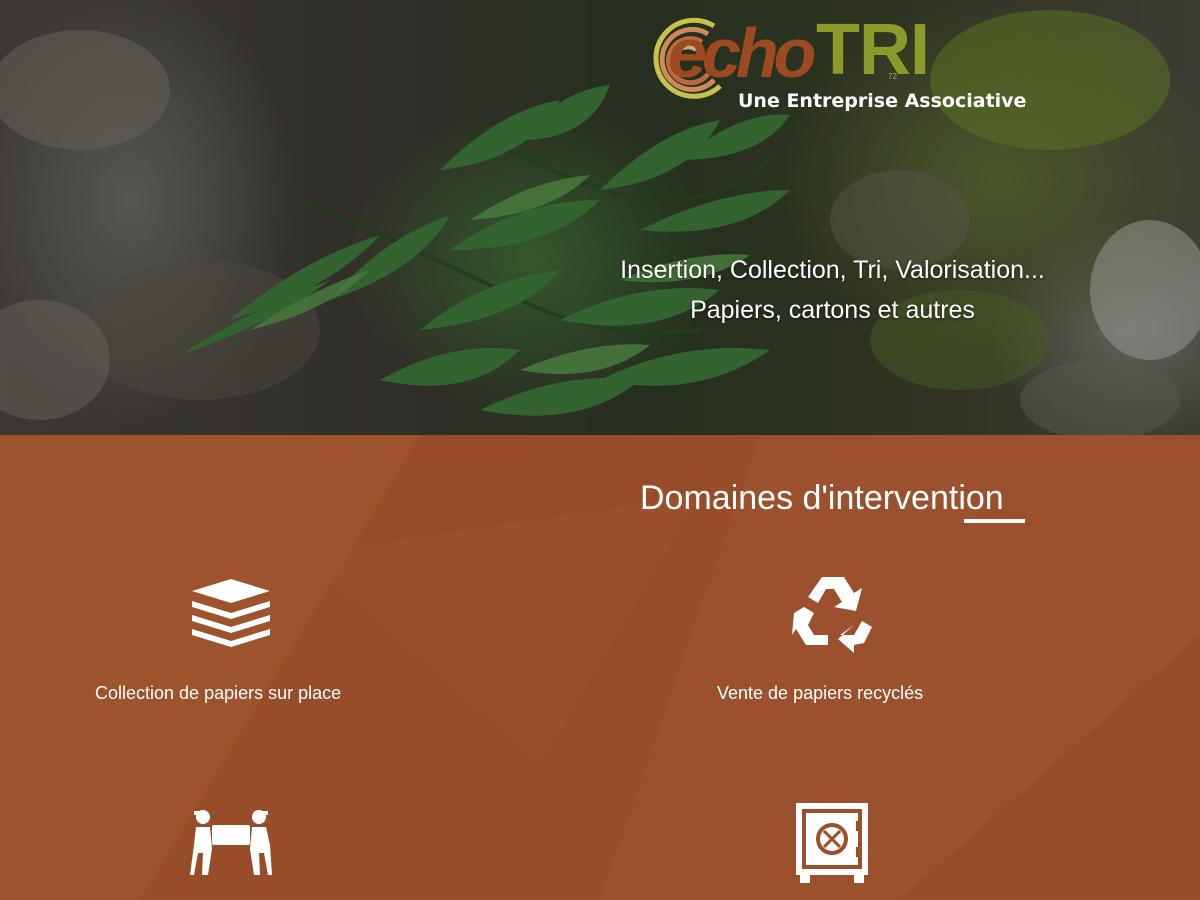  What do you see at coordinates (822, 498) in the screenshot?
I see `section-title: Domaines d'intervention` at bounding box center [822, 498].